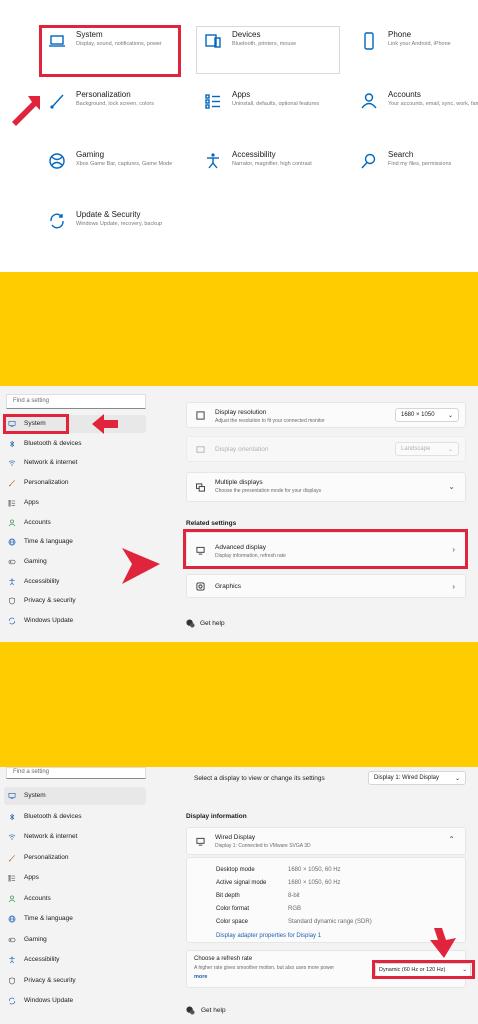 This screenshot has height=1024, width=478. What do you see at coordinates (75, 796) in the screenshot?
I see `sidebar-item-system: System` at bounding box center [75, 796].